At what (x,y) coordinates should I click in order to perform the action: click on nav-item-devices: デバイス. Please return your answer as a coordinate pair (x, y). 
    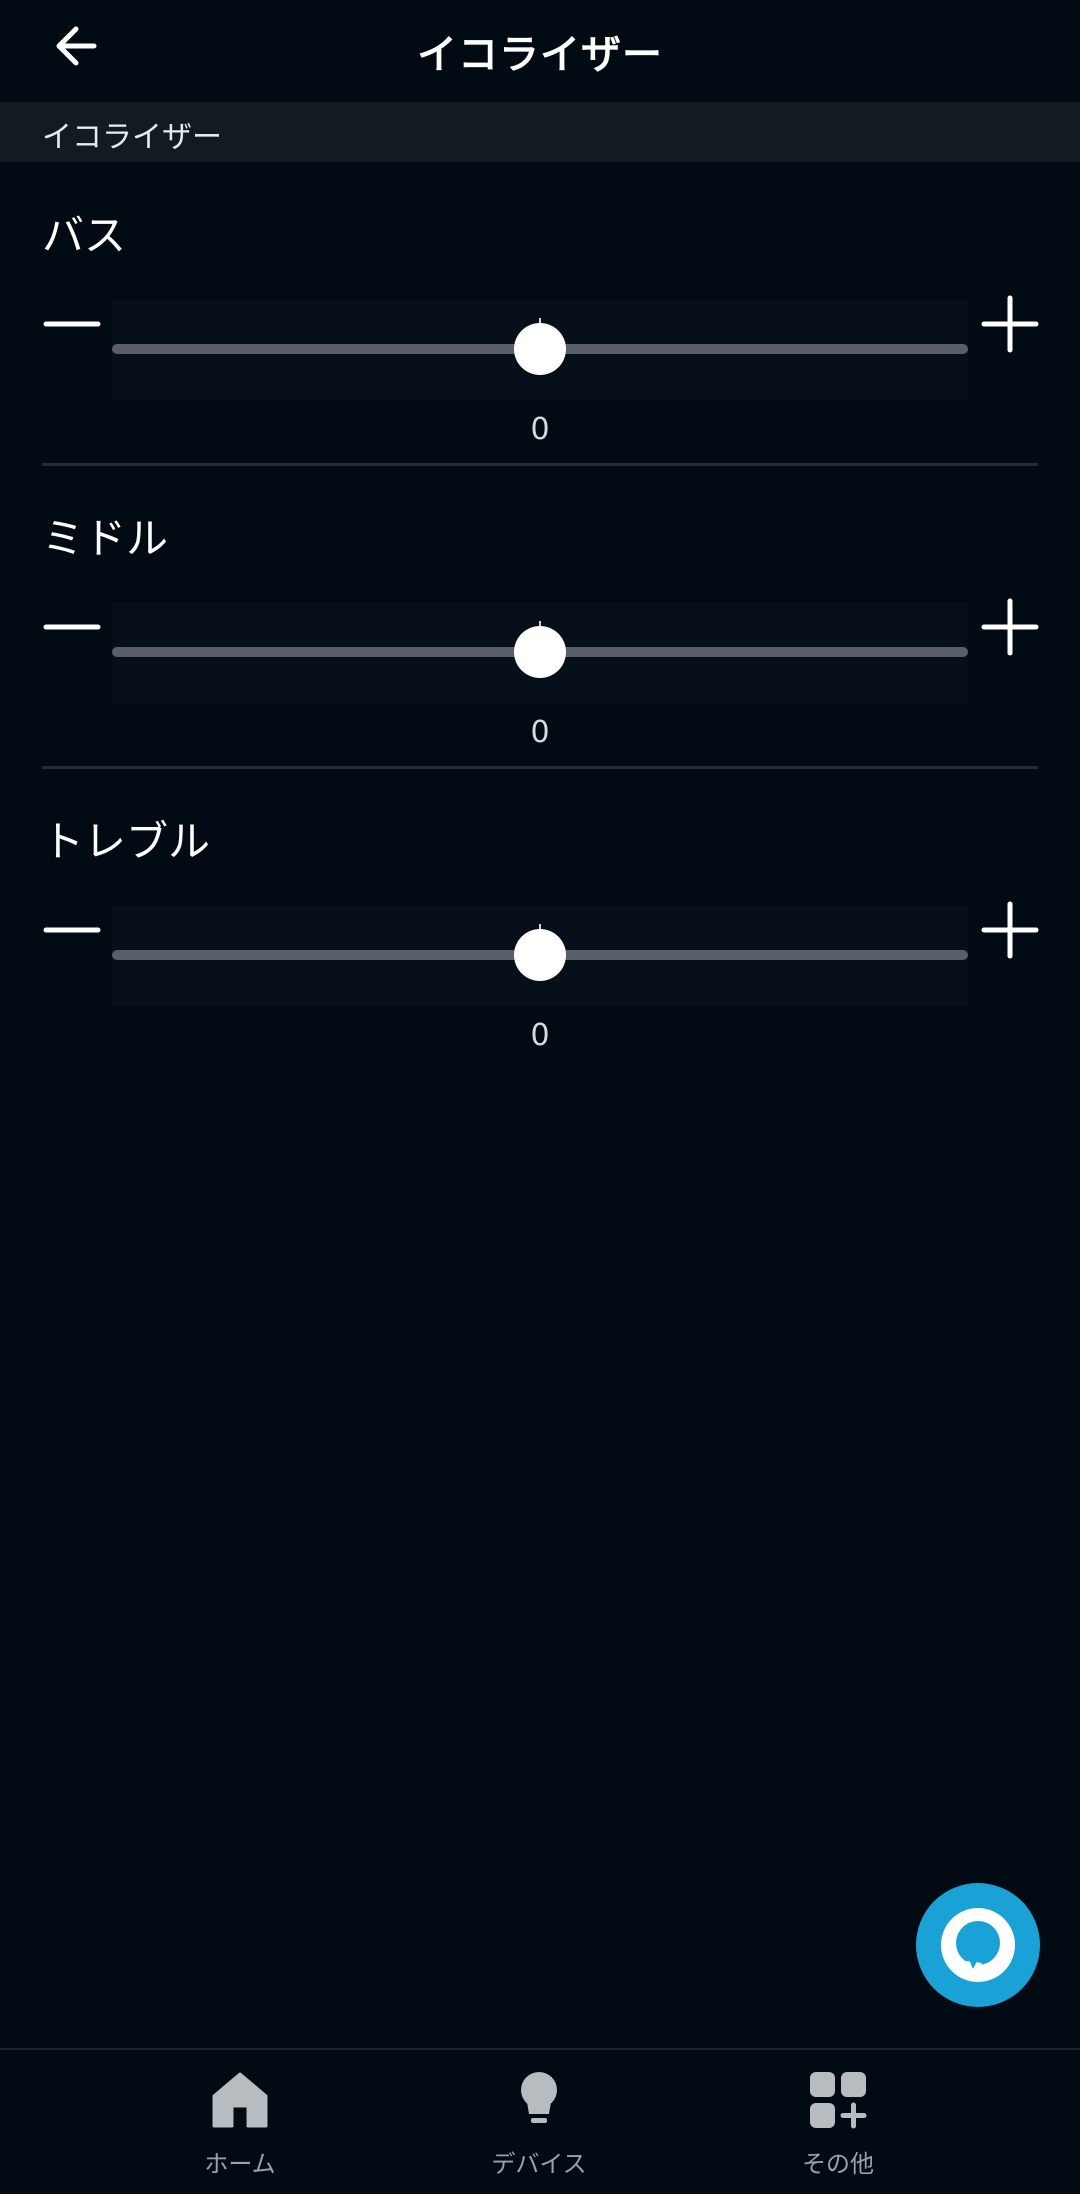
    Looking at the image, I should click on (539, 2122).